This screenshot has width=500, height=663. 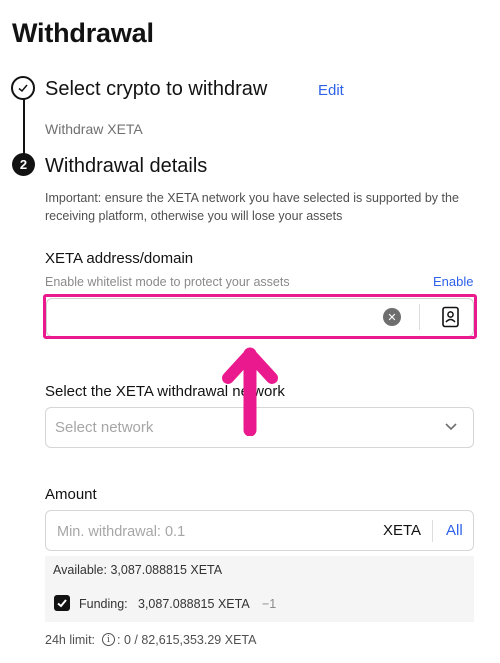 I want to click on page-title: Withdrawal, so click(x=83, y=33).